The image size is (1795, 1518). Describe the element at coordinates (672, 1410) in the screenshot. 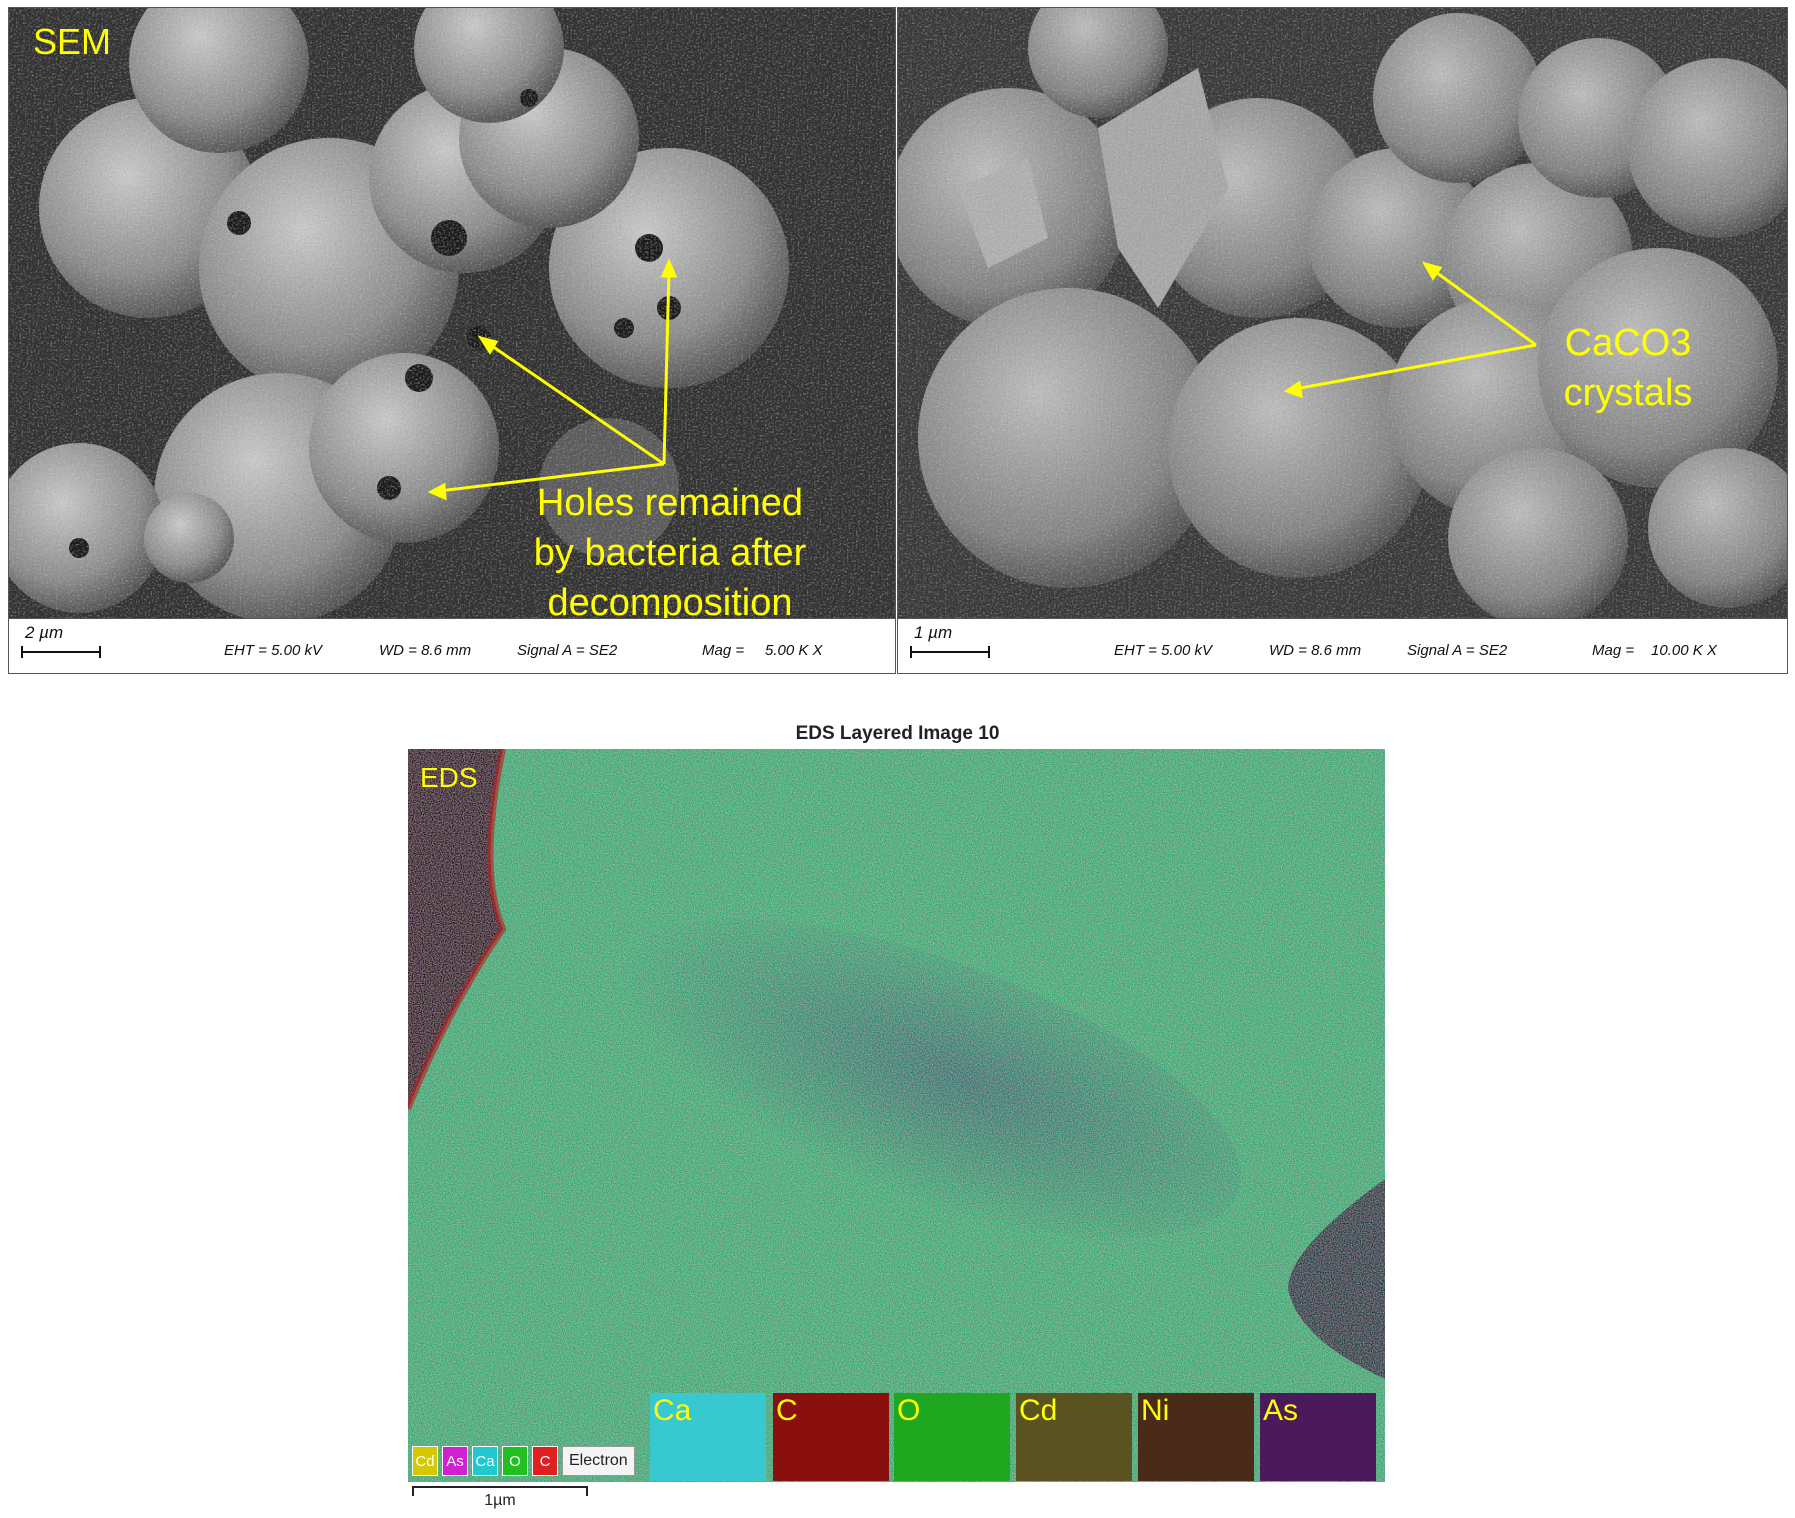

I see `element-map-label: Ca` at that location.